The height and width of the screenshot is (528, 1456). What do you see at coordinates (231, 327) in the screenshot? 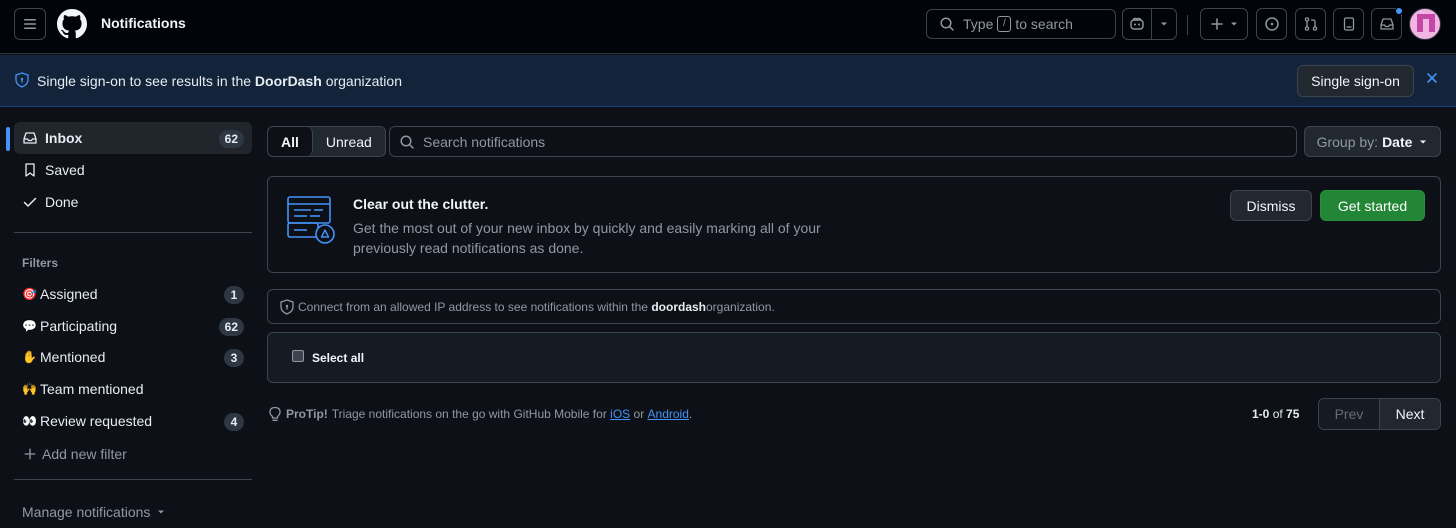
I see `filter-count-badge: 62` at bounding box center [231, 327].